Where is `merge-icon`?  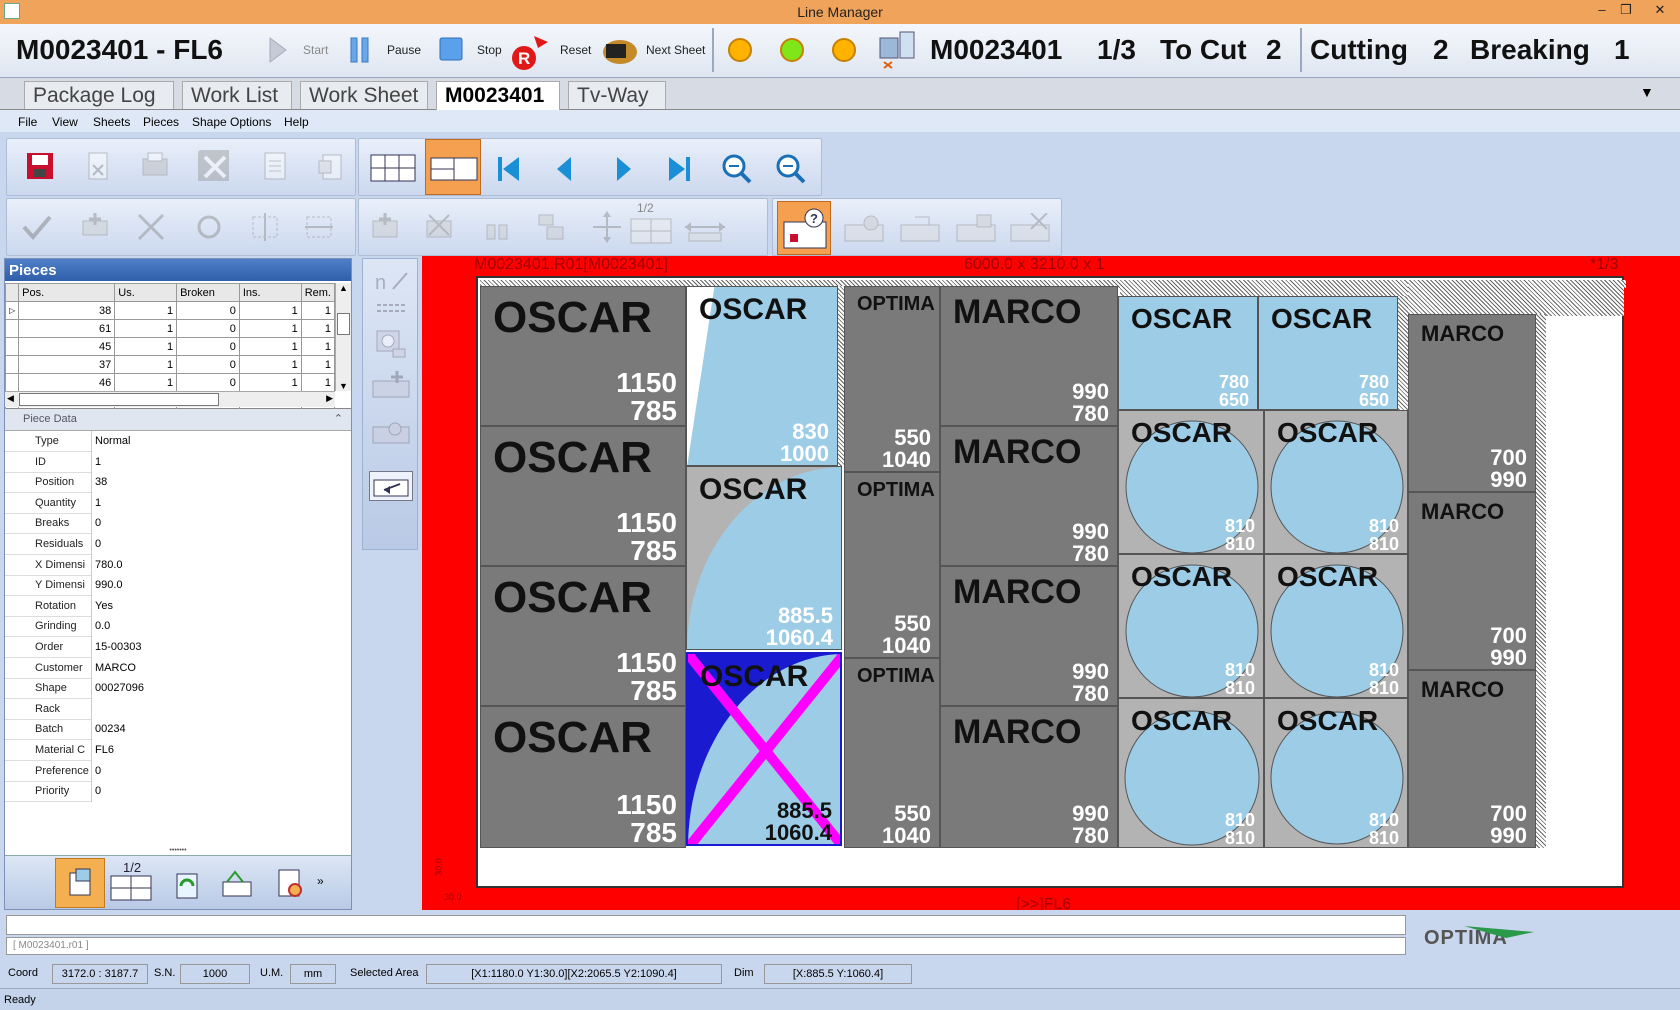 merge-icon is located at coordinates (551, 227).